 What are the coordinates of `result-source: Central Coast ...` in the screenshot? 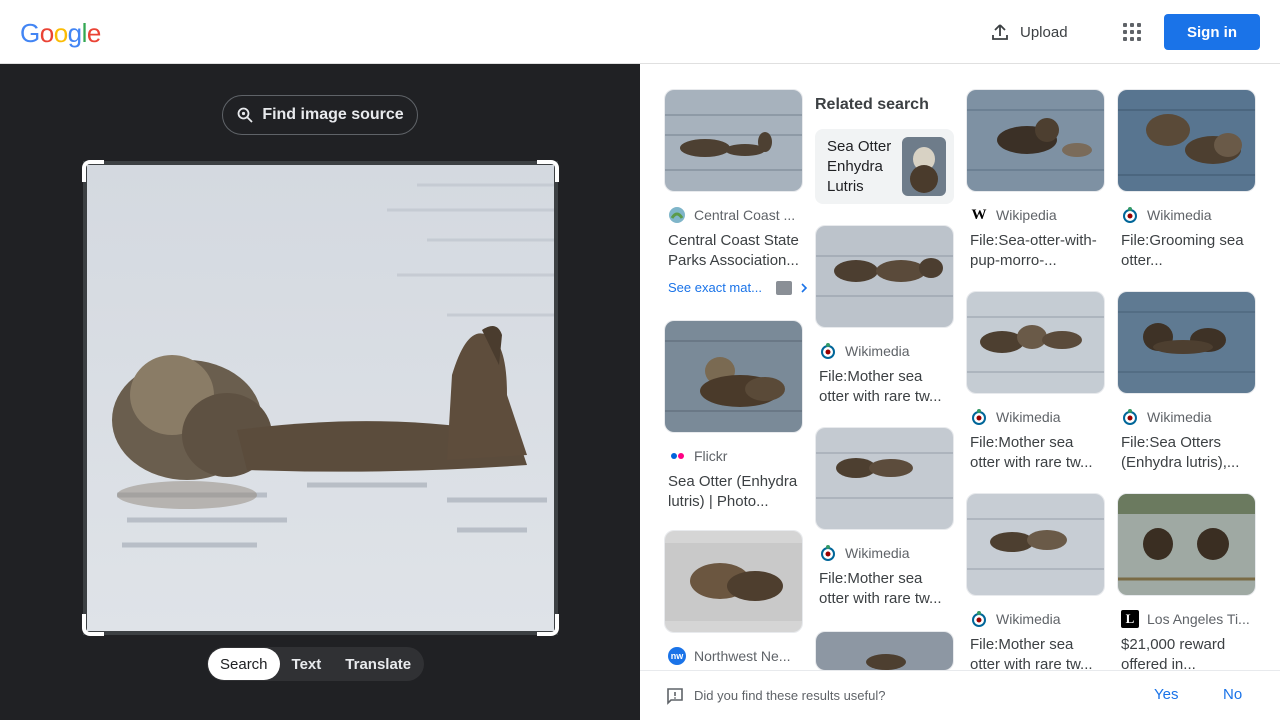 It's located at (734, 215).